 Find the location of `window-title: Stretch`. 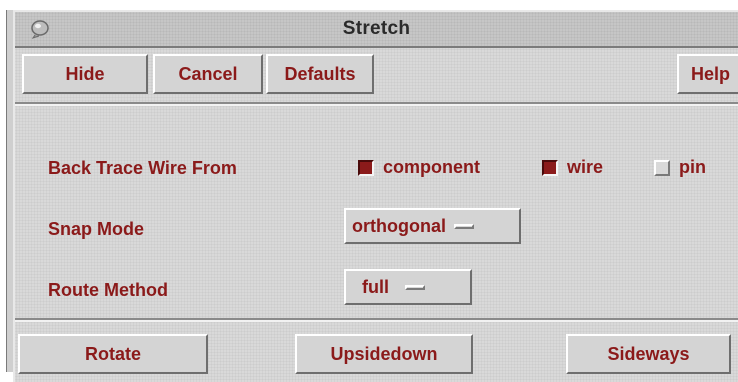

window-title: Stretch is located at coordinates (376, 28).